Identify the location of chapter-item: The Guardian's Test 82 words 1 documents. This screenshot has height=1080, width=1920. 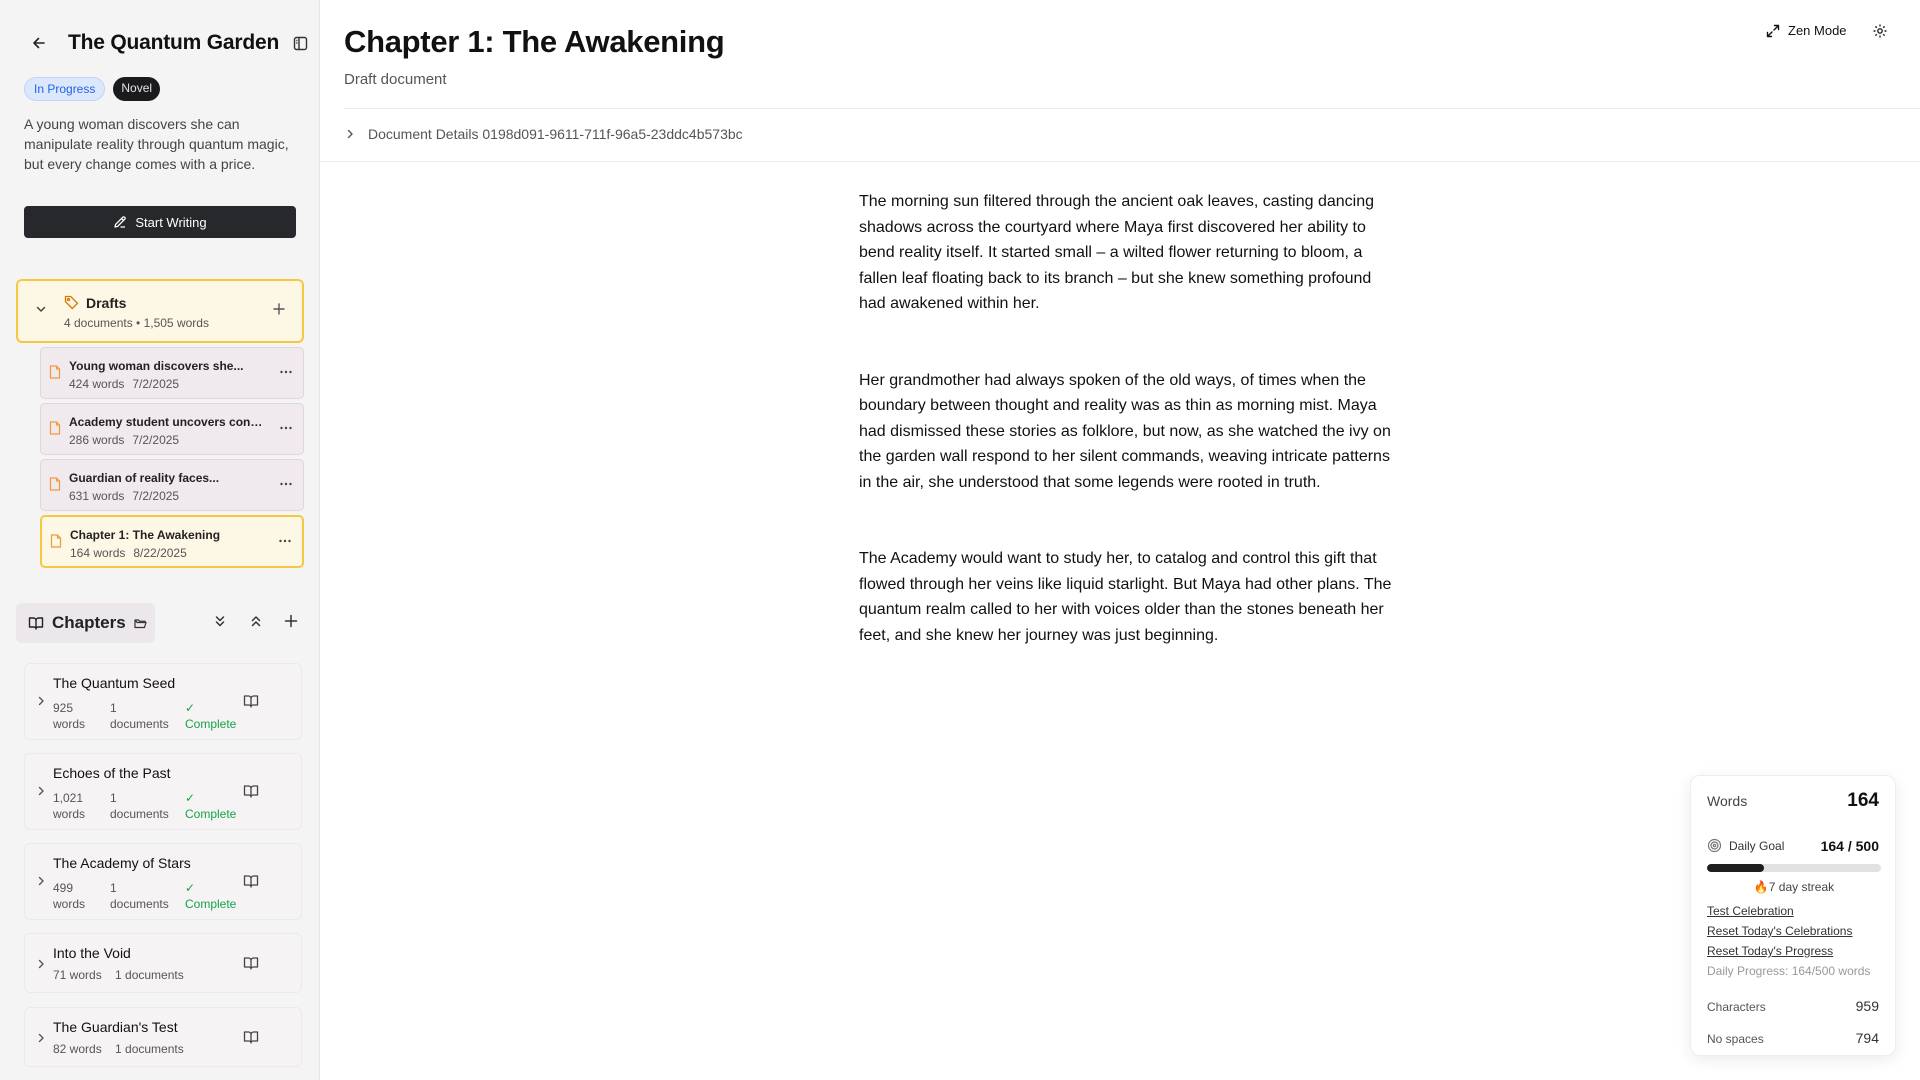
(163, 1037).